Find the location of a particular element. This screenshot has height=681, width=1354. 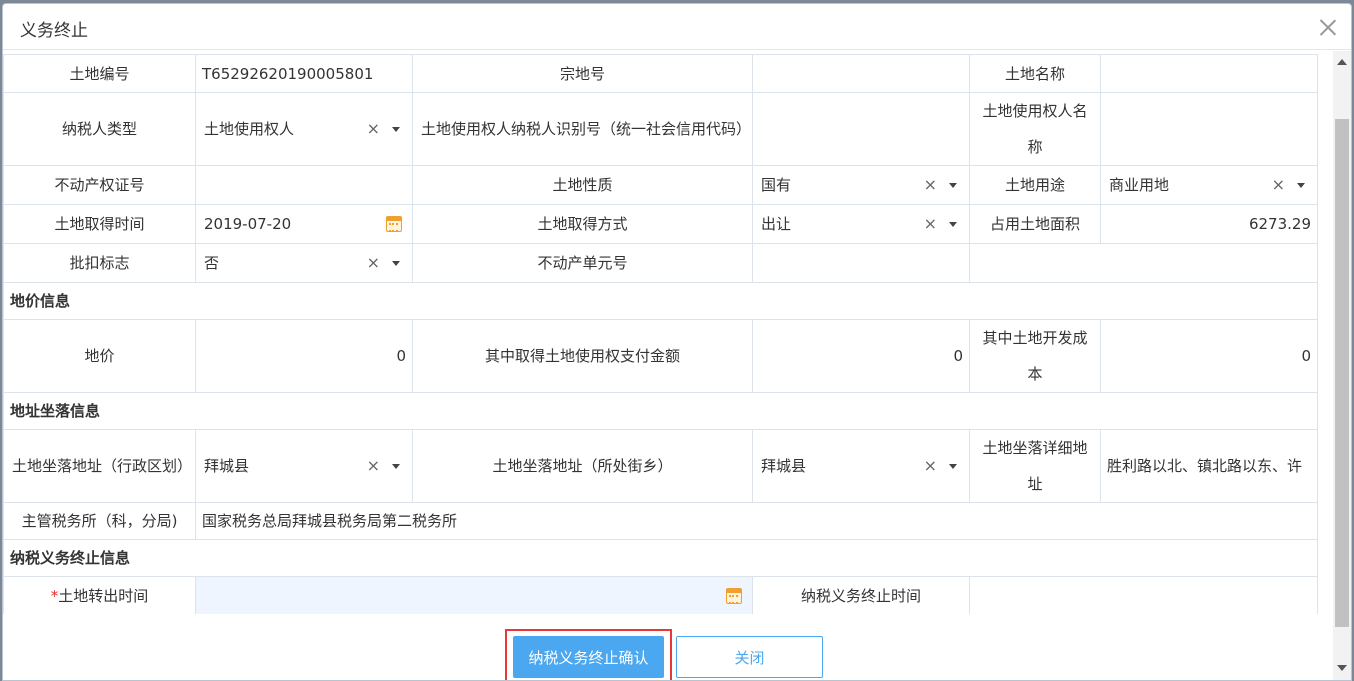

tax-office-label: 主管税务所（科，分局) is located at coordinates (99, 521).